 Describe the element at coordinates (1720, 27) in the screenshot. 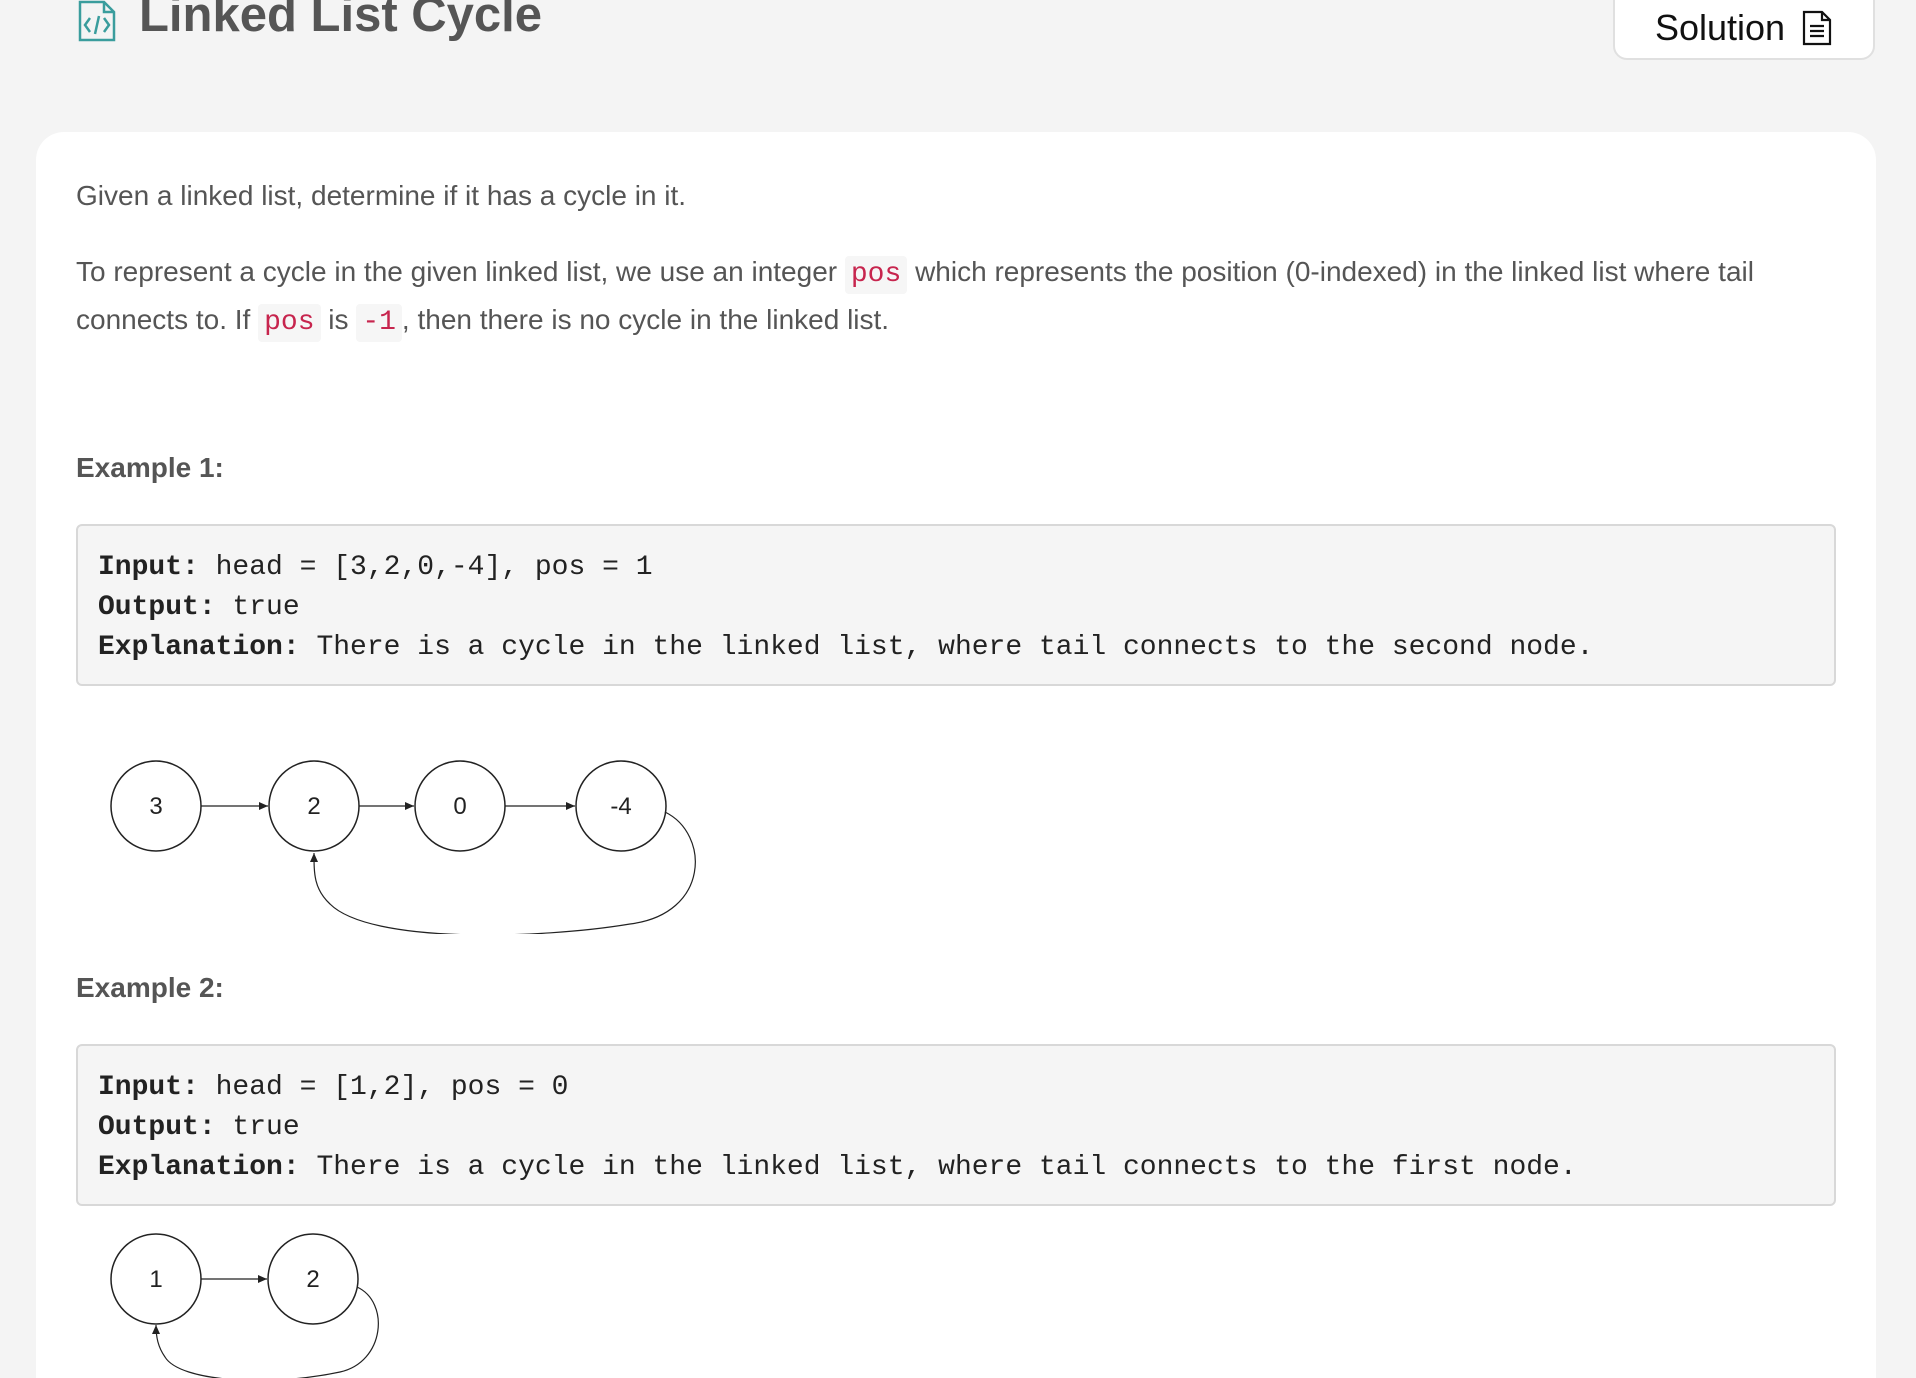

I see `solution-button-label: Solution` at that location.